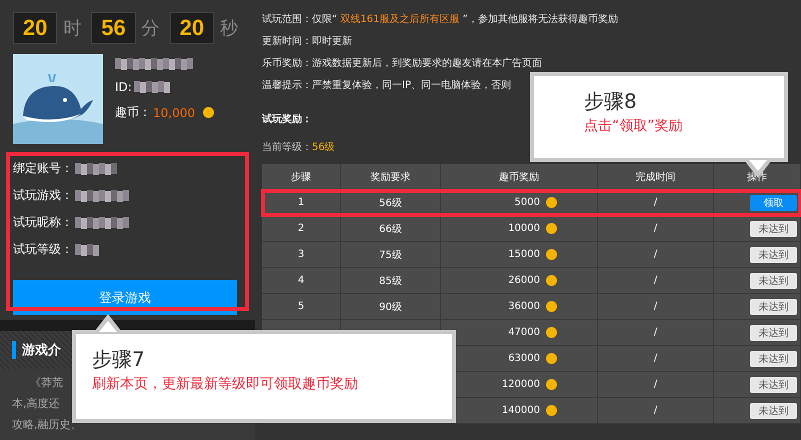  What do you see at coordinates (14, 350) in the screenshot?
I see `section-marker` at bounding box center [14, 350].